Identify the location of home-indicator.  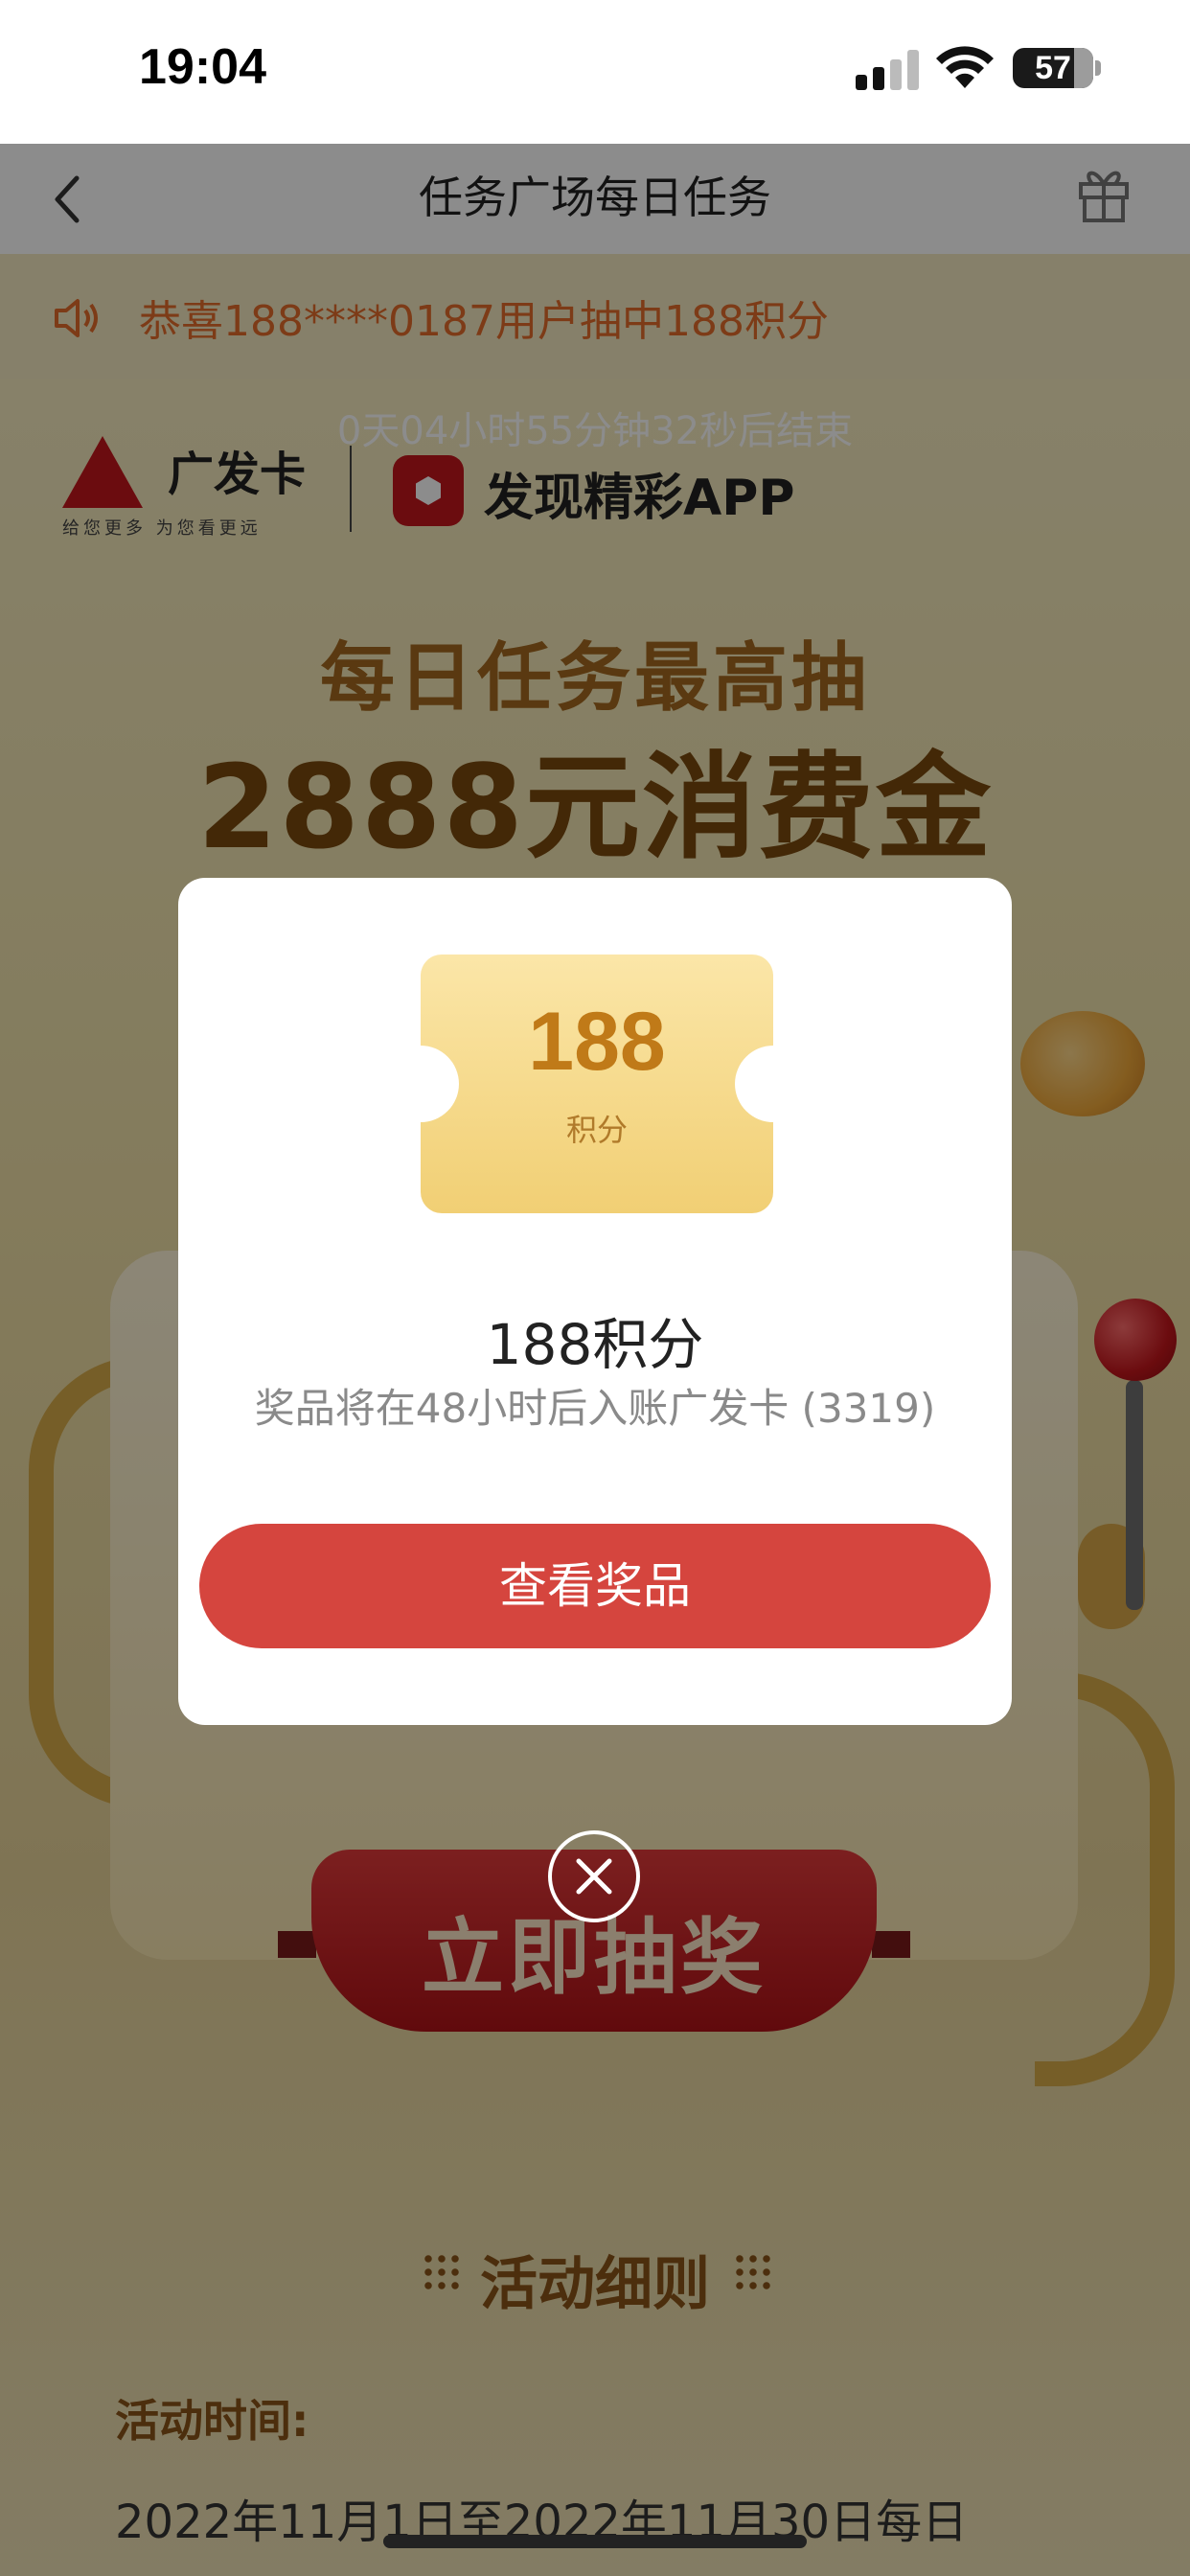
(595, 2541).